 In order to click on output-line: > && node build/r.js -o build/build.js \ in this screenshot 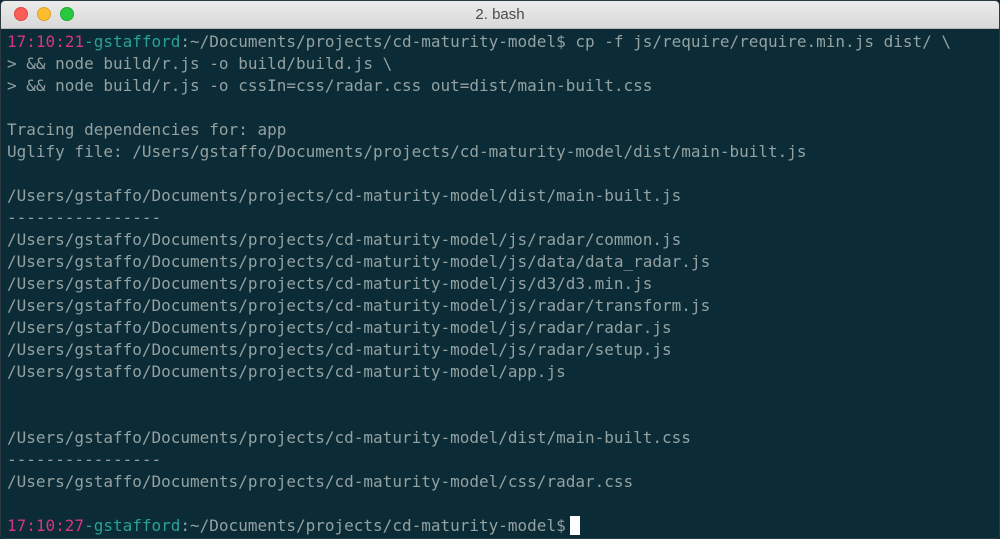, I will do `click(200, 63)`.